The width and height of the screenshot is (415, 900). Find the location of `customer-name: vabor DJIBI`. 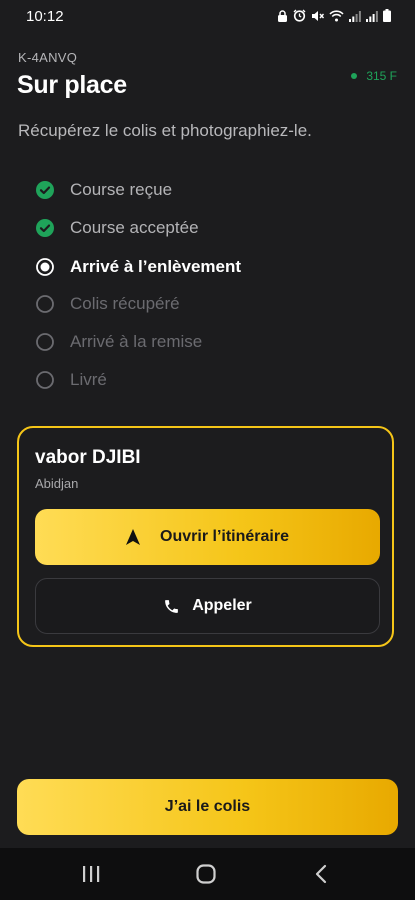

customer-name: vabor DJIBI is located at coordinates (88, 457).